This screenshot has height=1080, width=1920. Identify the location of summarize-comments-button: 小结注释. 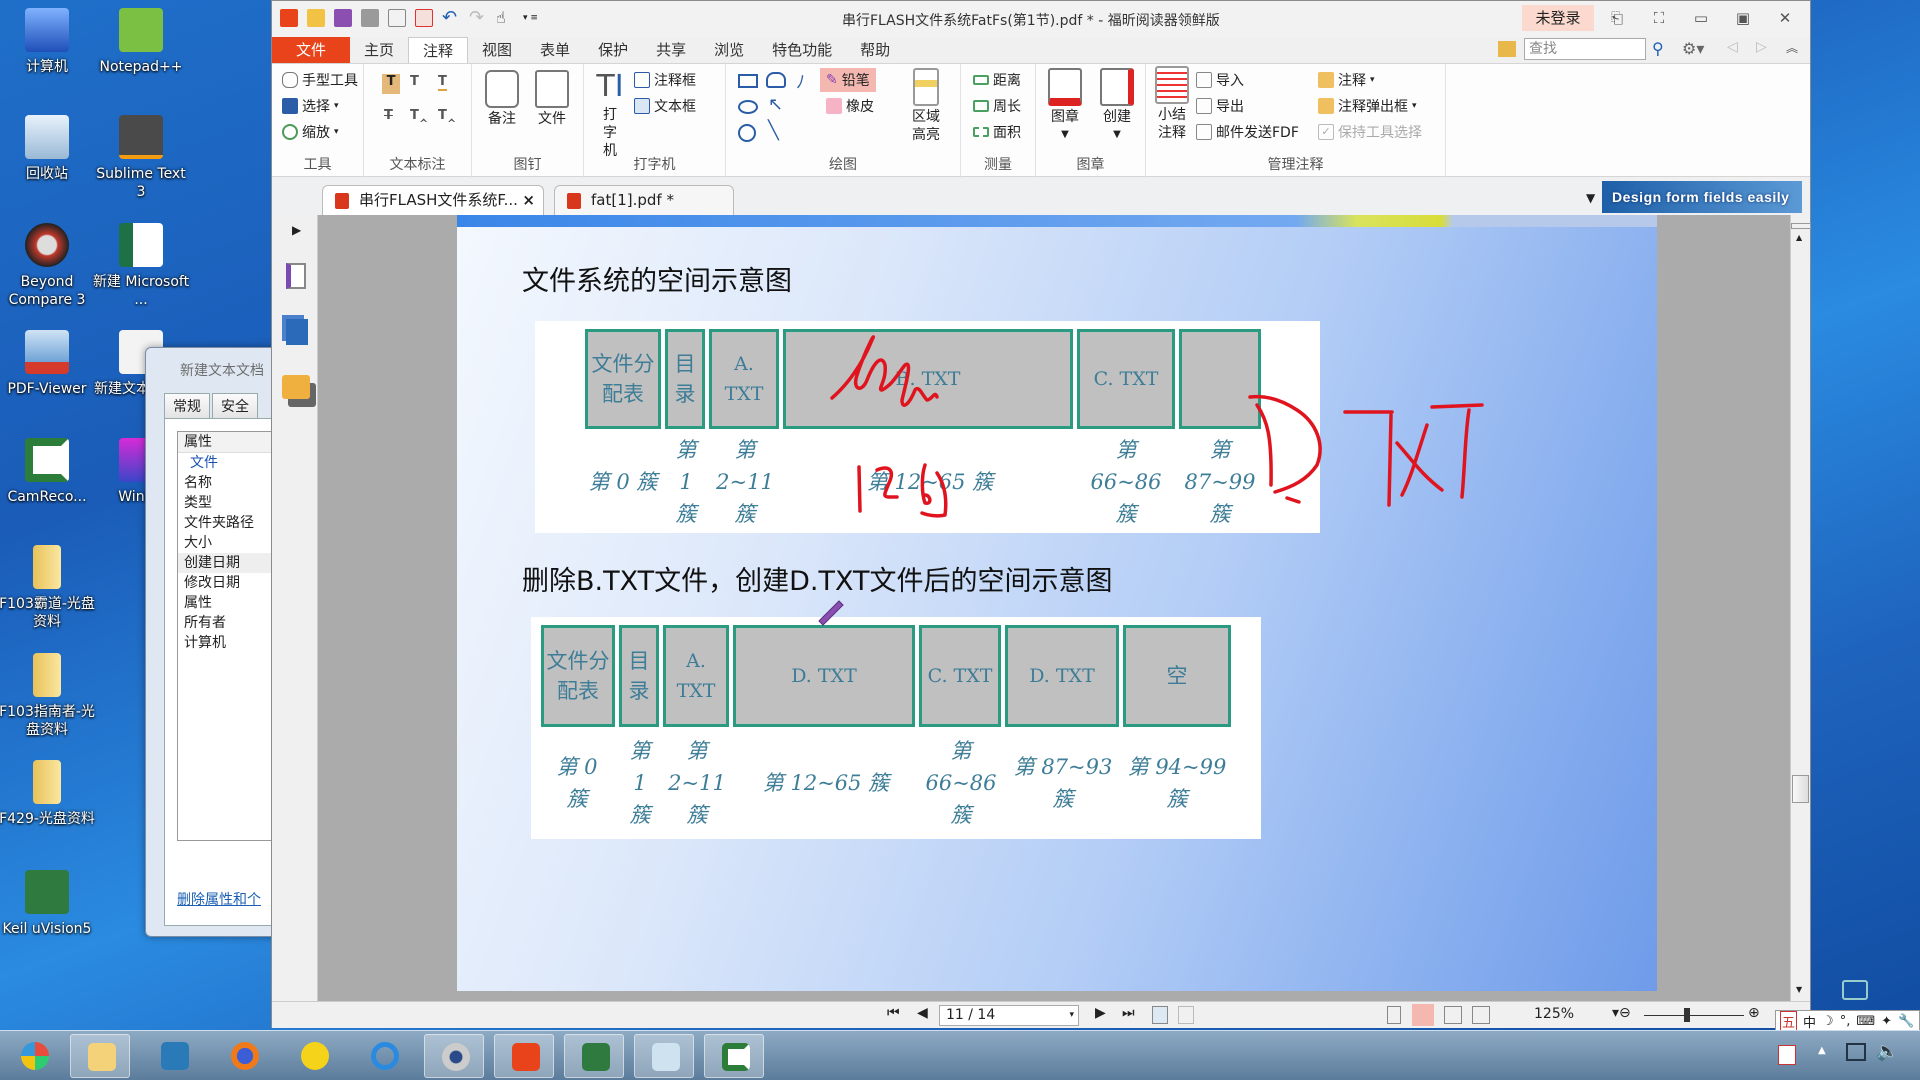
(1172, 104).